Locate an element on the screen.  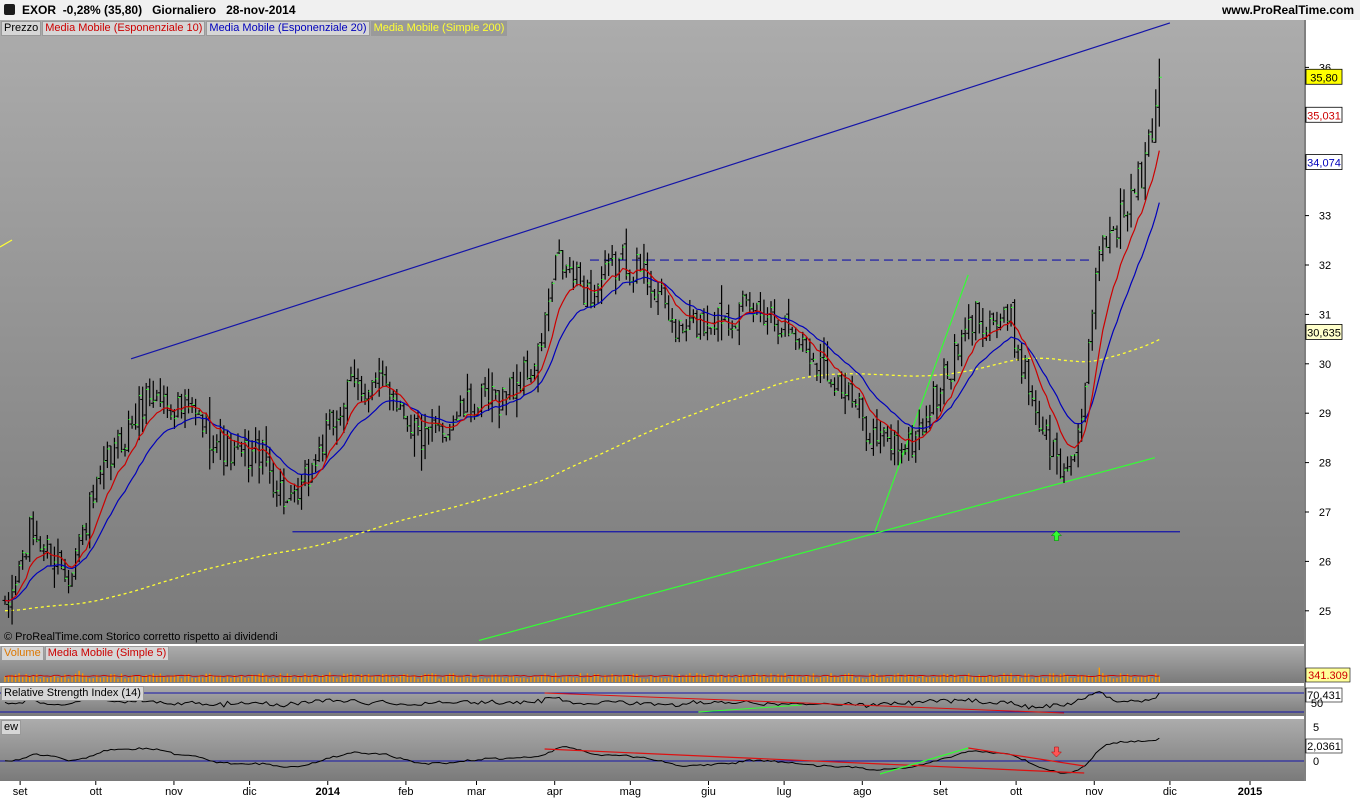
value-label-2: 34,074 is located at coordinates (1324, 164).